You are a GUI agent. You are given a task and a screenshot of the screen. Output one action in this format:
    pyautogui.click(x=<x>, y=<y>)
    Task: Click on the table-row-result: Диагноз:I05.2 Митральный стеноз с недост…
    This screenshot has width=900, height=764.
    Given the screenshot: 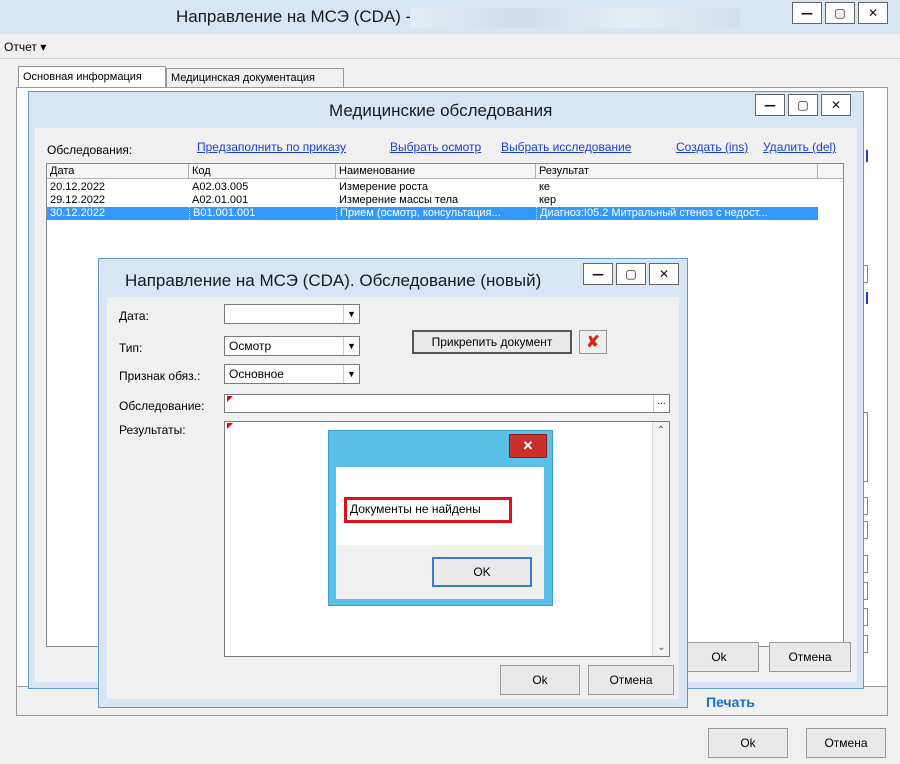 What is the action you would take?
    pyautogui.click(x=677, y=213)
    